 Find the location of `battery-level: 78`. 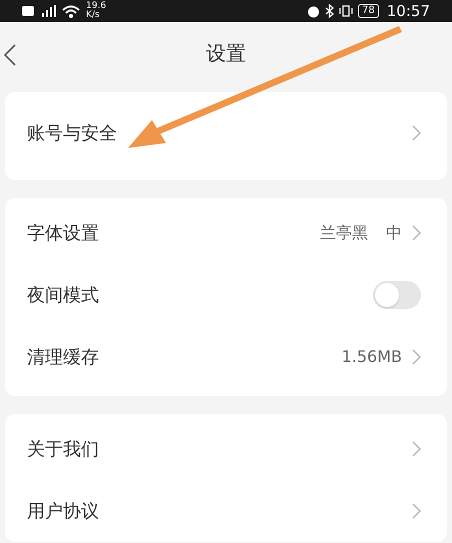

battery-level: 78 is located at coordinates (368, 11).